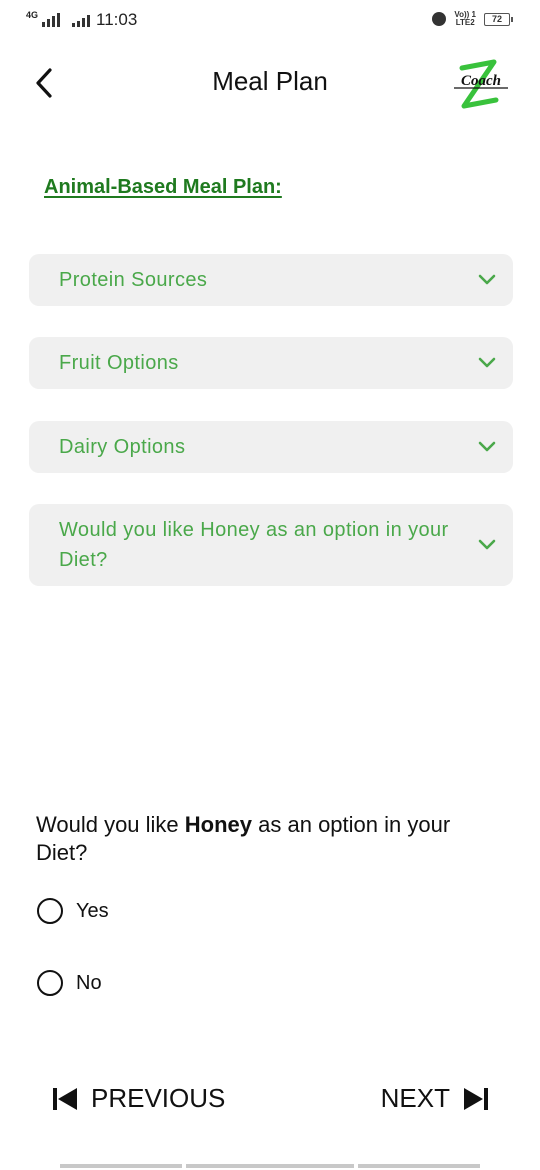  Describe the element at coordinates (73, 911) in the screenshot. I see `option-yes: Yes` at that location.